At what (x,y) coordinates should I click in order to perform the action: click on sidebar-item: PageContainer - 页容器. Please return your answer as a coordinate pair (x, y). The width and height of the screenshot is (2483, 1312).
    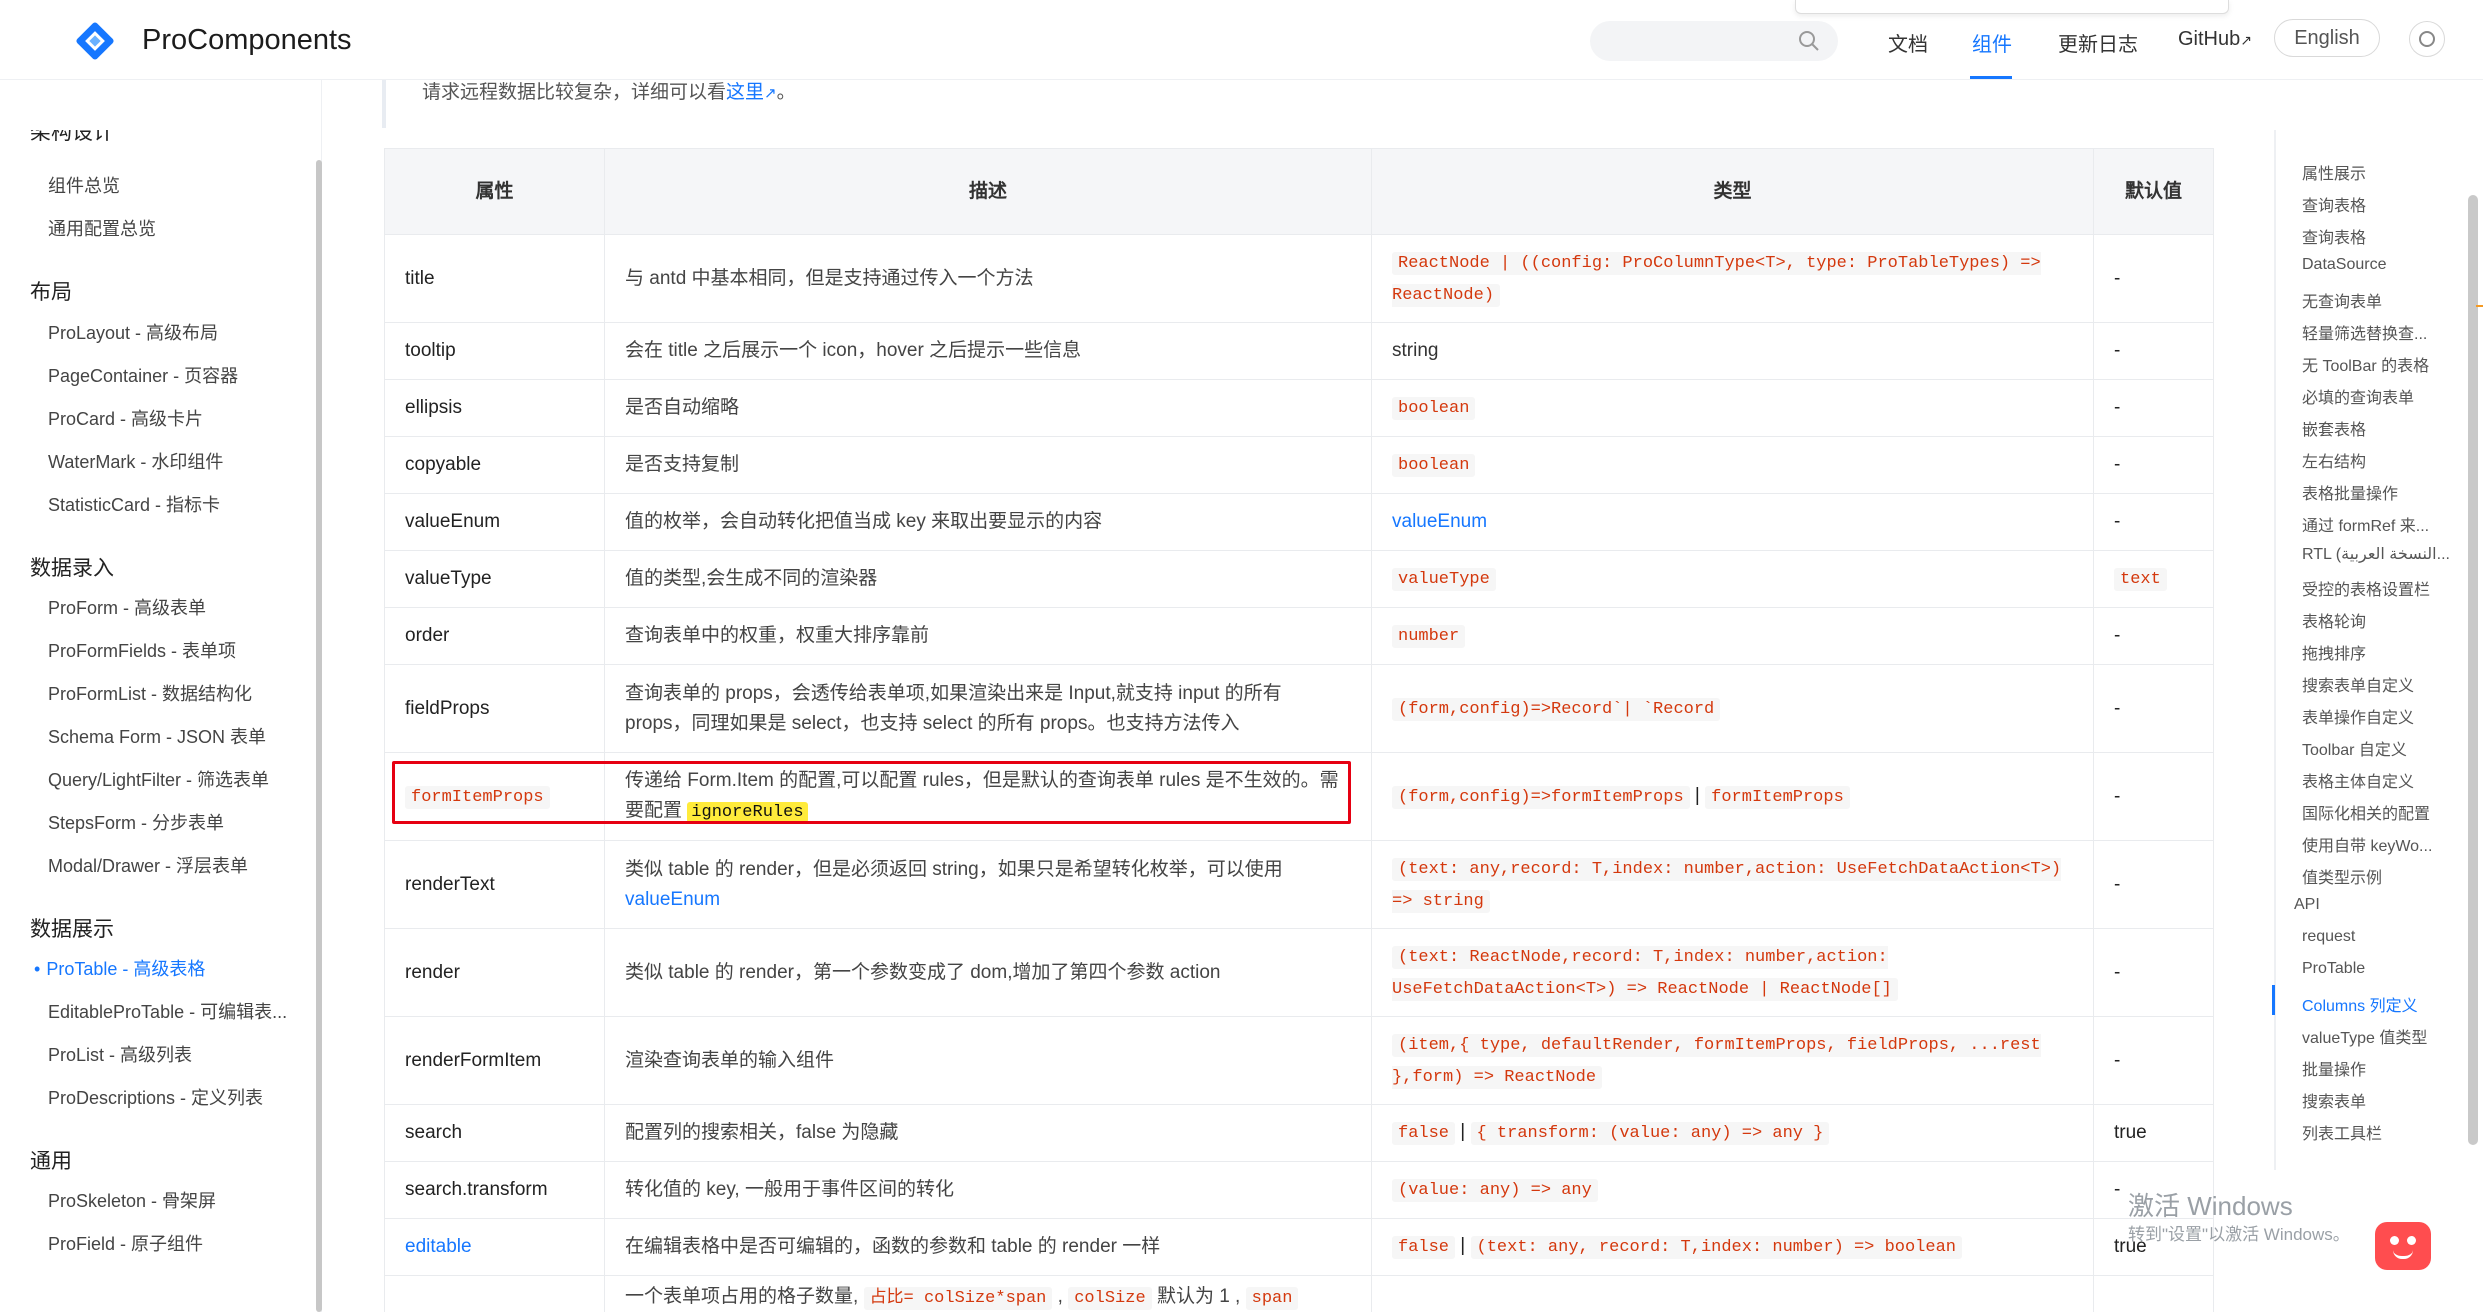
    Looking at the image, I should click on (143, 375).